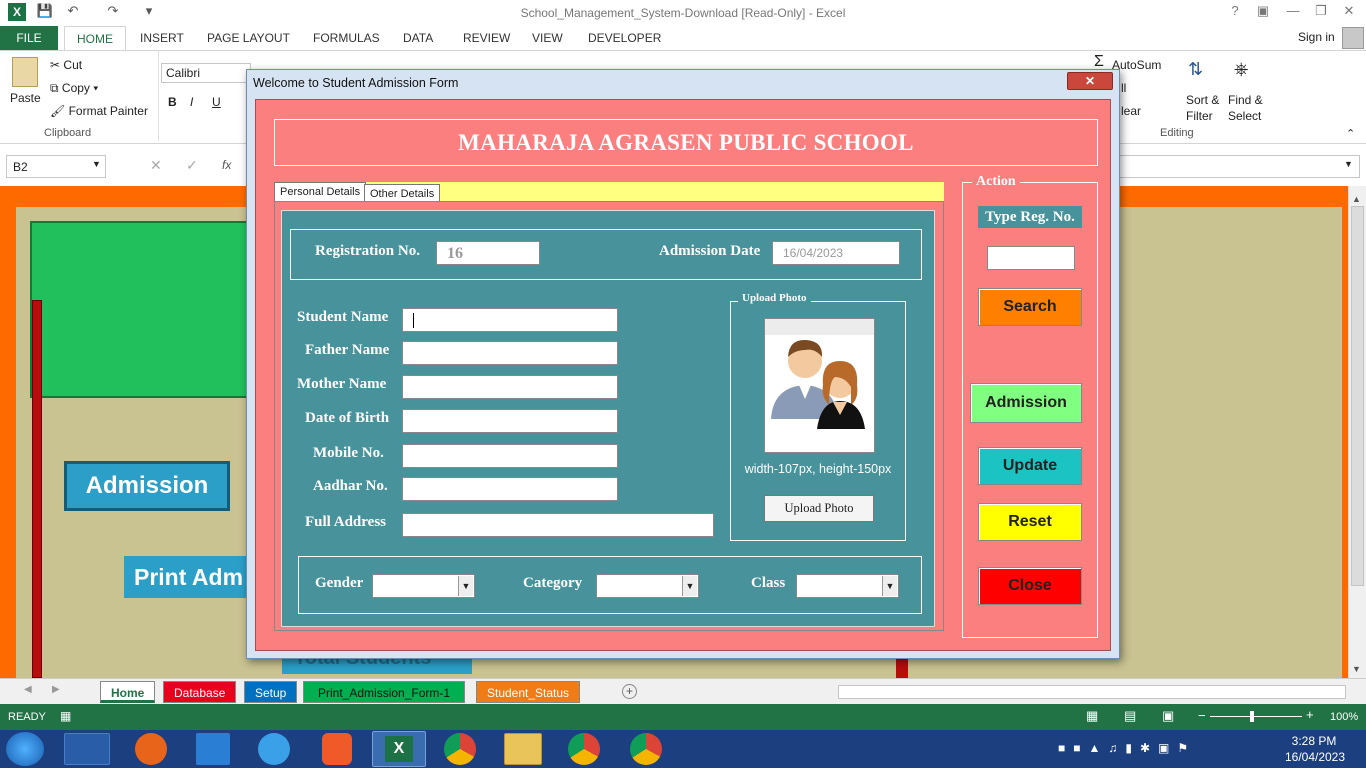 The height and width of the screenshot is (768, 1366). Describe the element at coordinates (1092, 692) in the screenshot. I see `horizontal-scrollbar` at that location.